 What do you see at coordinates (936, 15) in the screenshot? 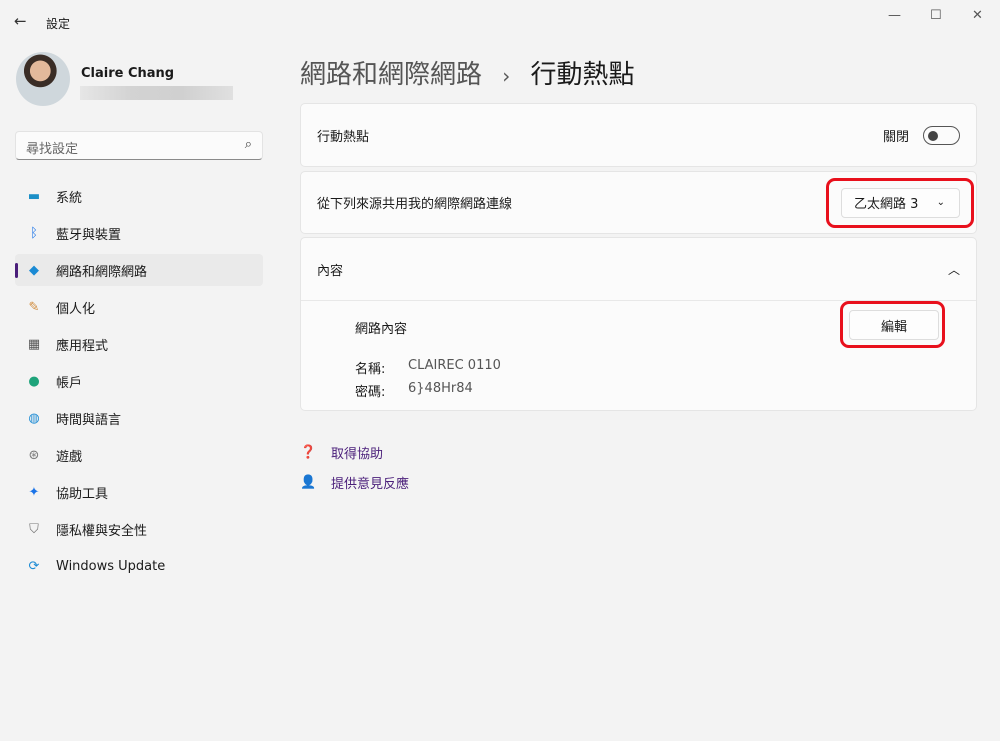
I see `maximize-button: ☐` at bounding box center [936, 15].